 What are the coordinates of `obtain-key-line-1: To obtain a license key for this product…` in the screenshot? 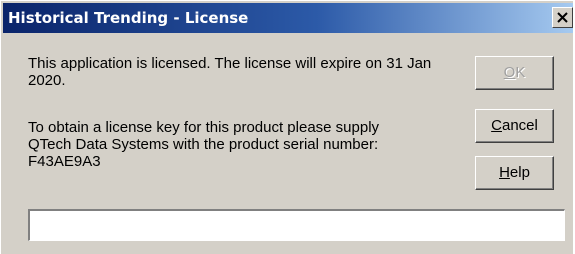 It's located at (204, 127).